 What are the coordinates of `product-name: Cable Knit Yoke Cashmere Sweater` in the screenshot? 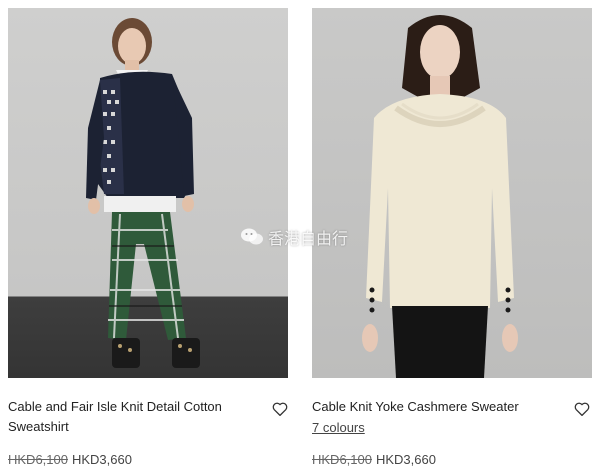 It's located at (434, 407).